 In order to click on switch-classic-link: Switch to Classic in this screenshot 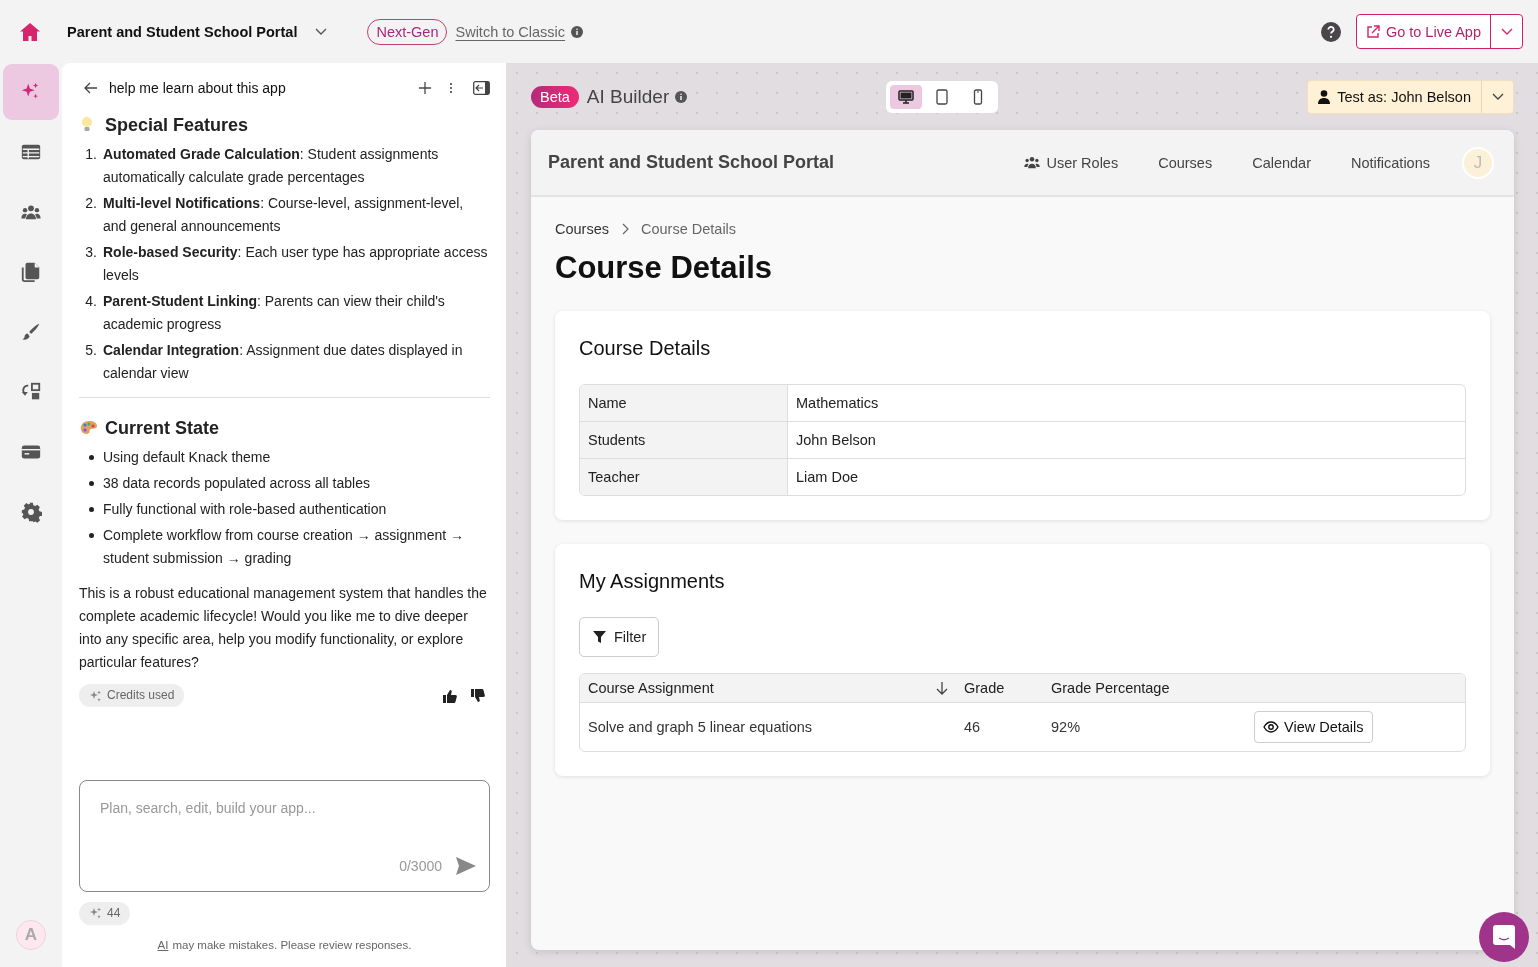, I will do `click(510, 31)`.